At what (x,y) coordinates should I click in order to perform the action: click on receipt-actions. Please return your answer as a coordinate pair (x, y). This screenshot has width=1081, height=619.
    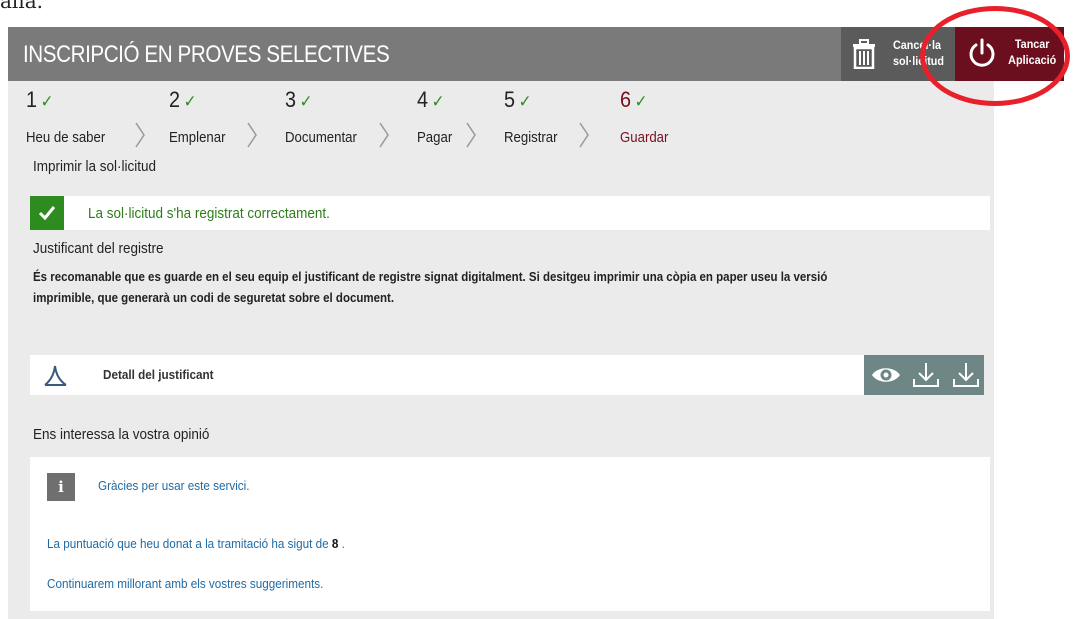
    Looking at the image, I should click on (924, 375).